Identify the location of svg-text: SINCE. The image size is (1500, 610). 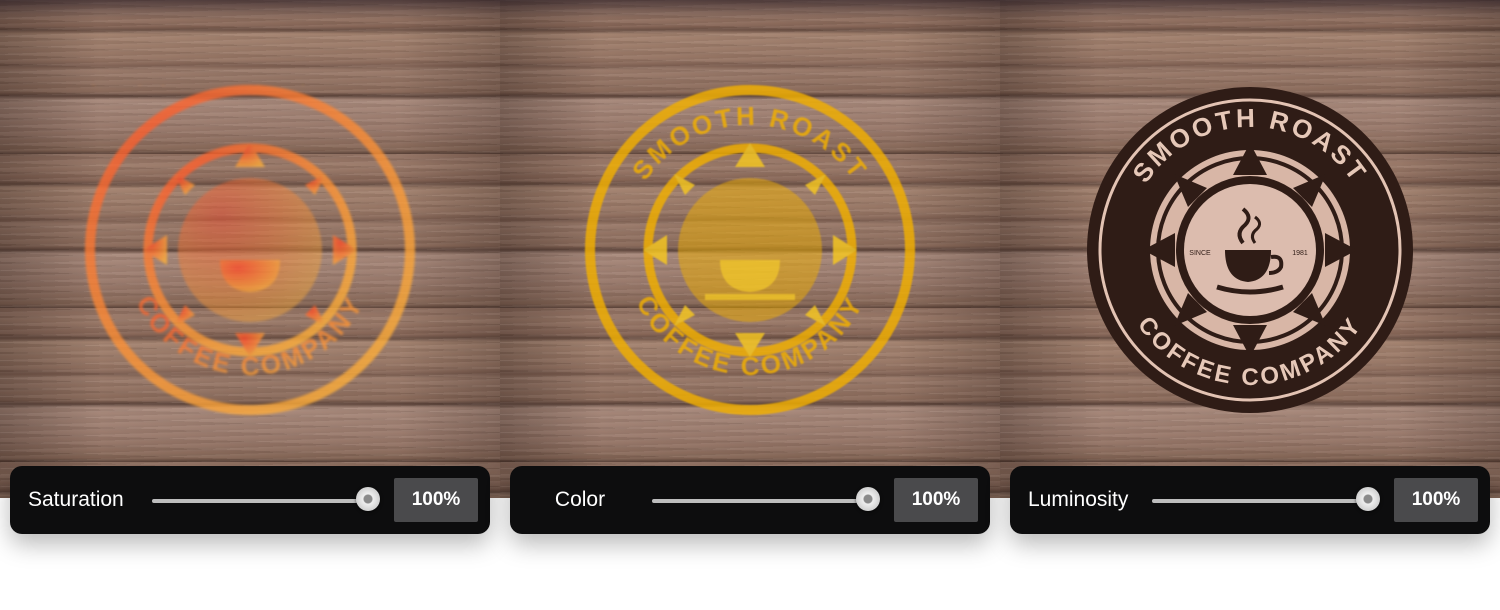
(1200, 253).